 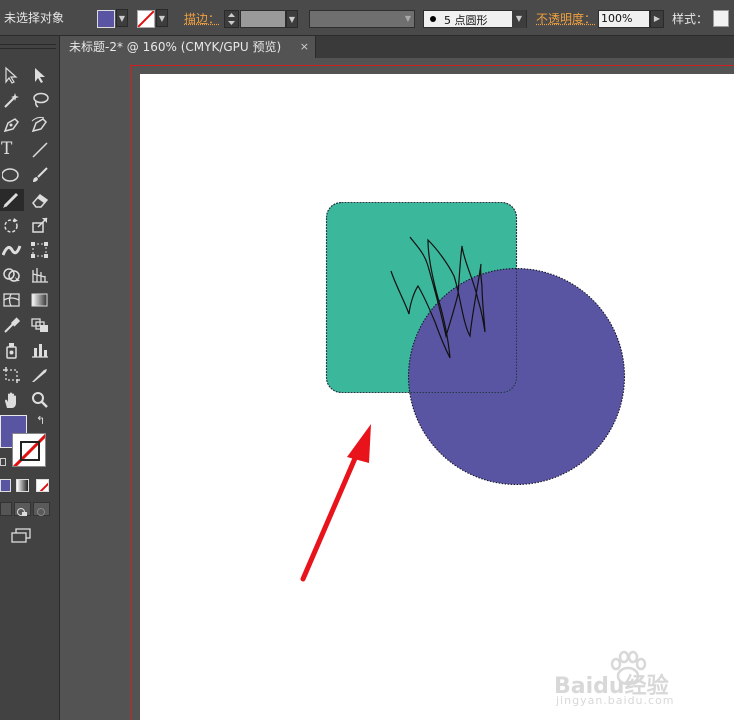 I want to click on pen-tool, so click(x=12, y=125).